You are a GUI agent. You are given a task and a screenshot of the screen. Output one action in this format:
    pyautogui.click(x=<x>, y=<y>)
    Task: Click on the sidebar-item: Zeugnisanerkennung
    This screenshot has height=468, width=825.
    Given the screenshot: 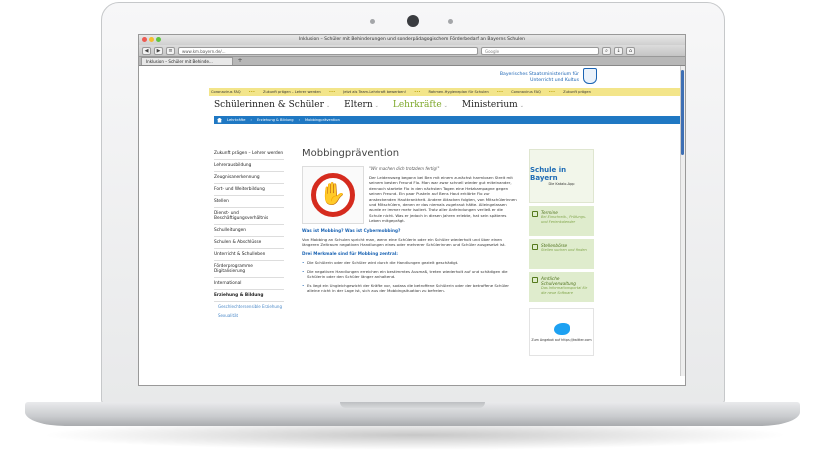 What is the action you would take?
    pyautogui.click(x=249, y=178)
    